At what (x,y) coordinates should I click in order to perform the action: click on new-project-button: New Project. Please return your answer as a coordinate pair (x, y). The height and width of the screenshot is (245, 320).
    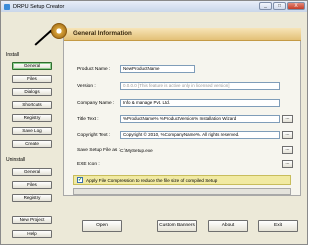
    Looking at the image, I should click on (32, 220).